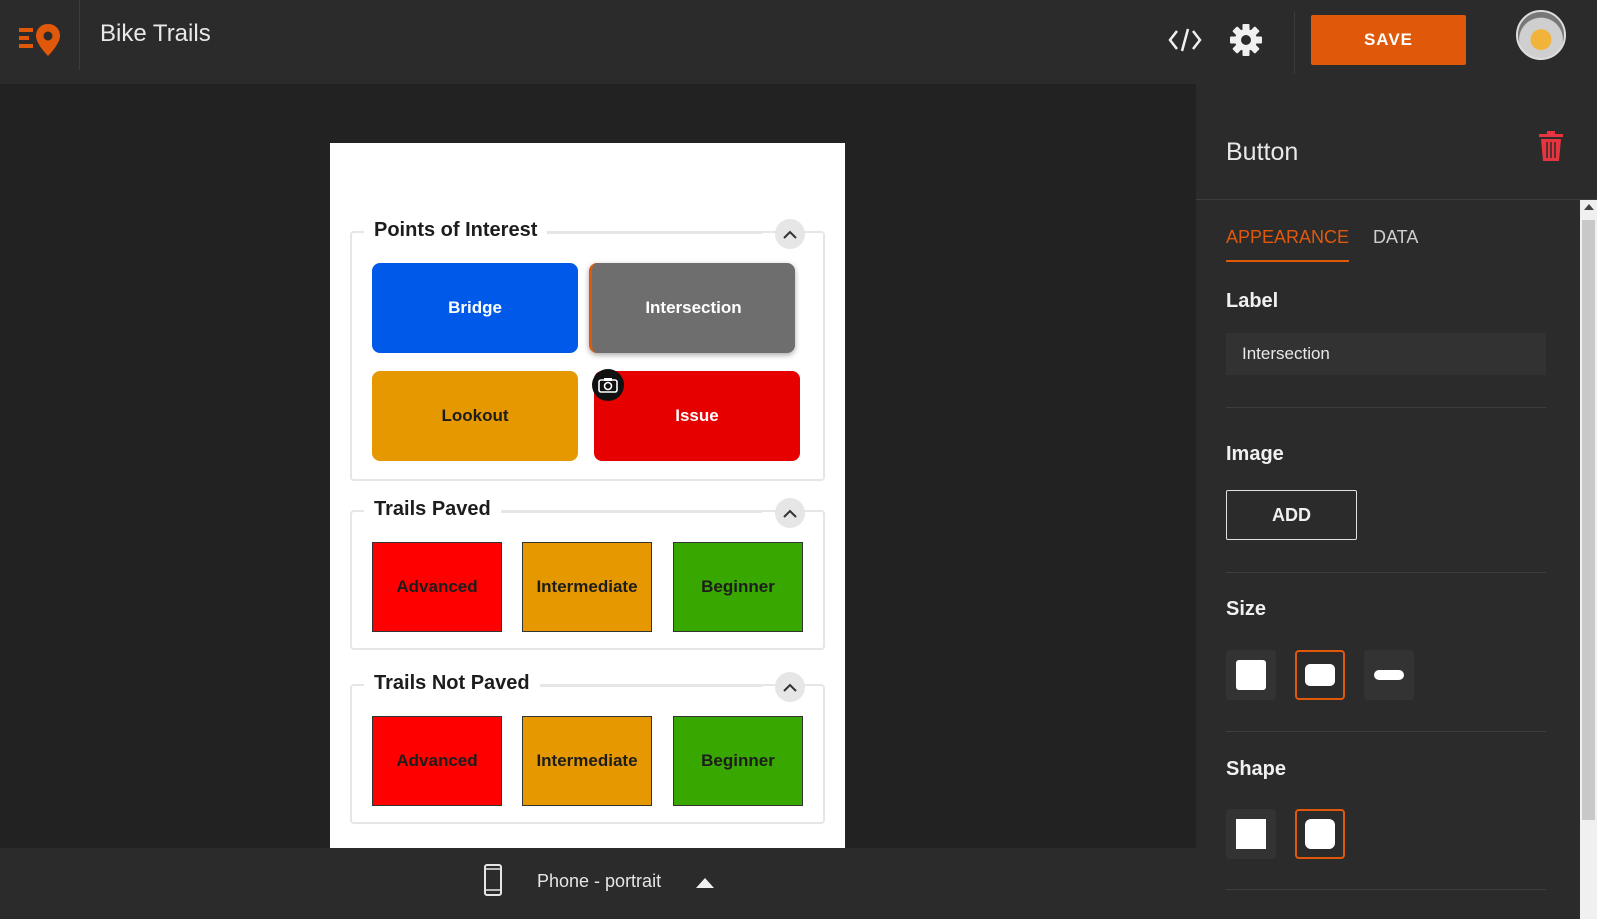 The image size is (1597, 919). I want to click on camera-icon, so click(608, 385).